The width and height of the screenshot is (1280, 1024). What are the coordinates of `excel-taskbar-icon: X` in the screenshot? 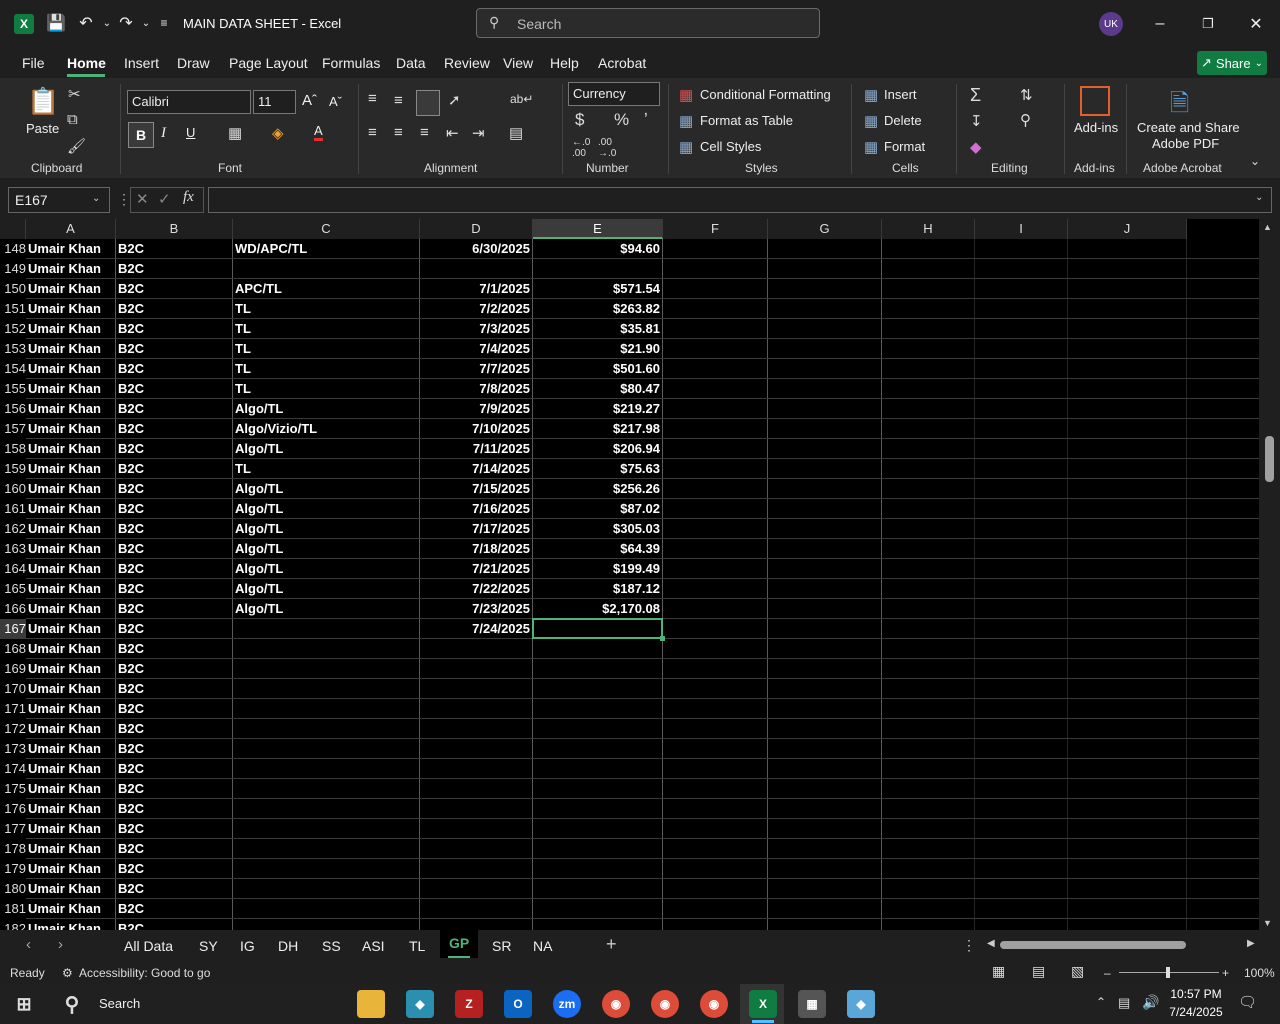 It's located at (763, 1004).